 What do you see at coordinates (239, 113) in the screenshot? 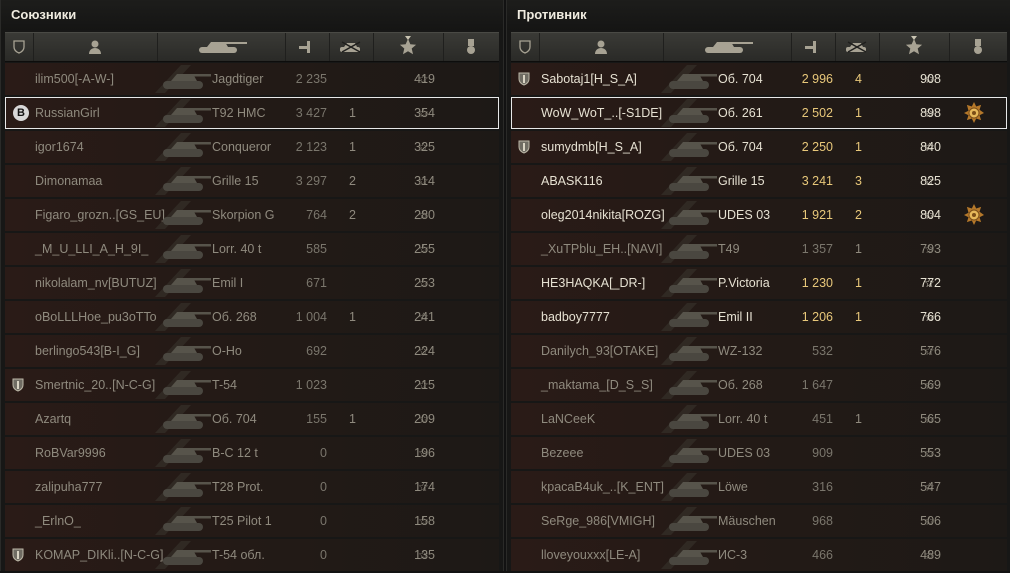
I see `vehicle-name: T92 HMC` at bounding box center [239, 113].